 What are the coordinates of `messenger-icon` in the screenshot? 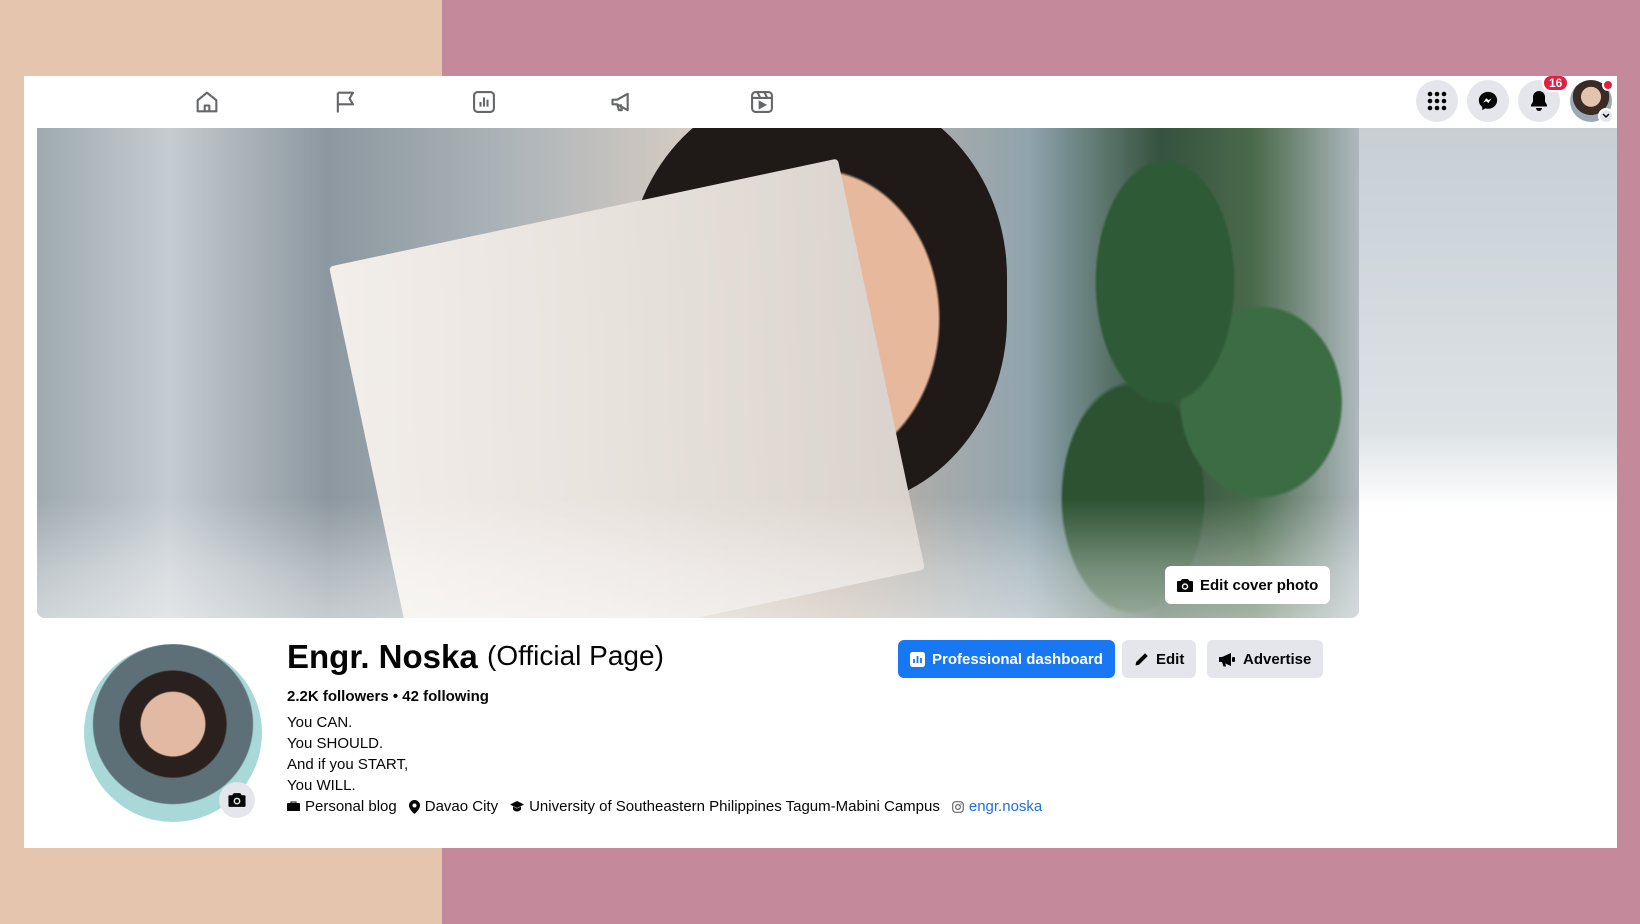 It's located at (1488, 101).